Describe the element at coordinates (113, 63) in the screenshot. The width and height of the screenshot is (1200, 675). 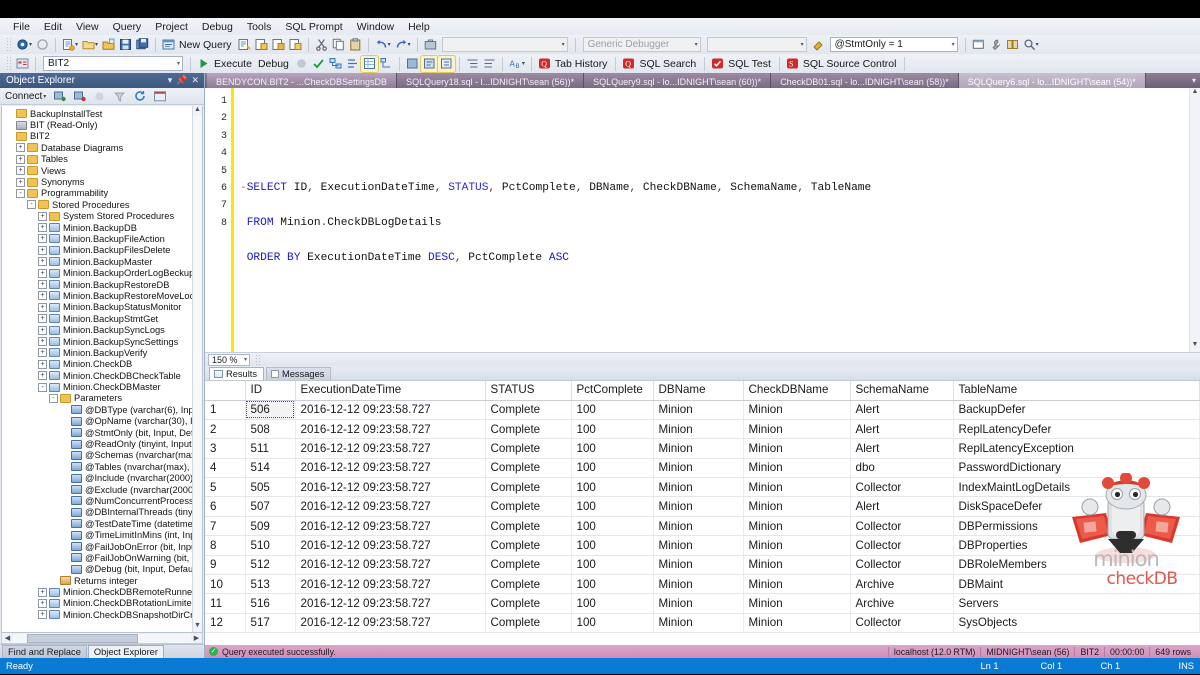
I see `database-combo: BIT2 ▾` at that location.